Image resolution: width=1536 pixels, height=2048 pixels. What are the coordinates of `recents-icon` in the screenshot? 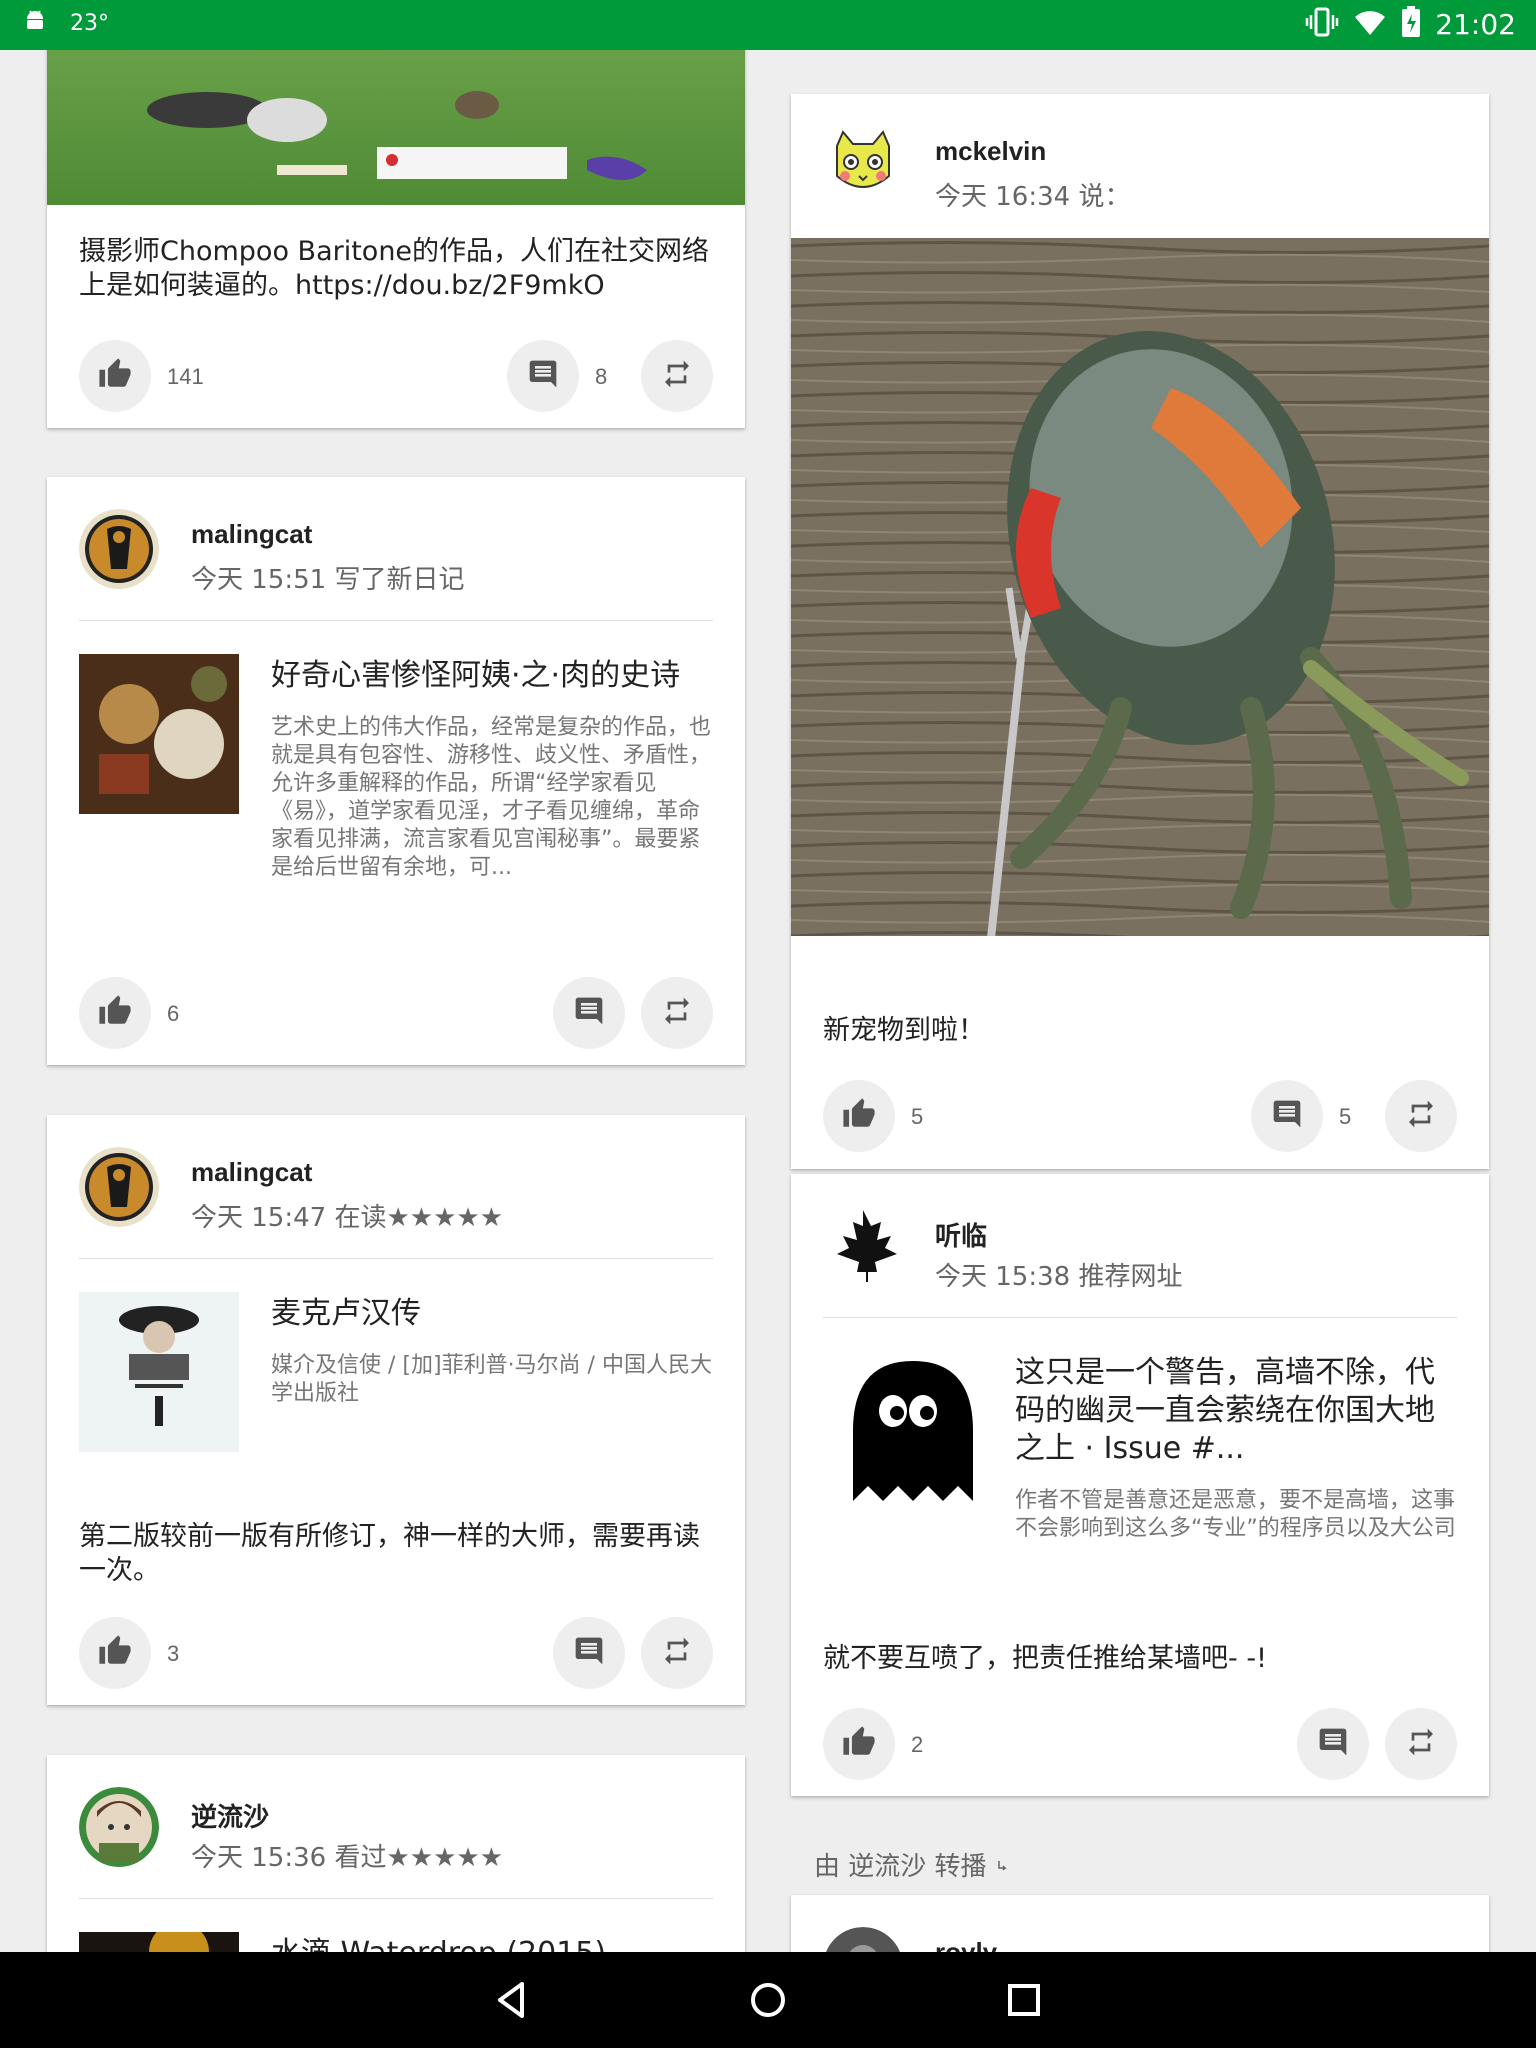 It's located at (1024, 2006).